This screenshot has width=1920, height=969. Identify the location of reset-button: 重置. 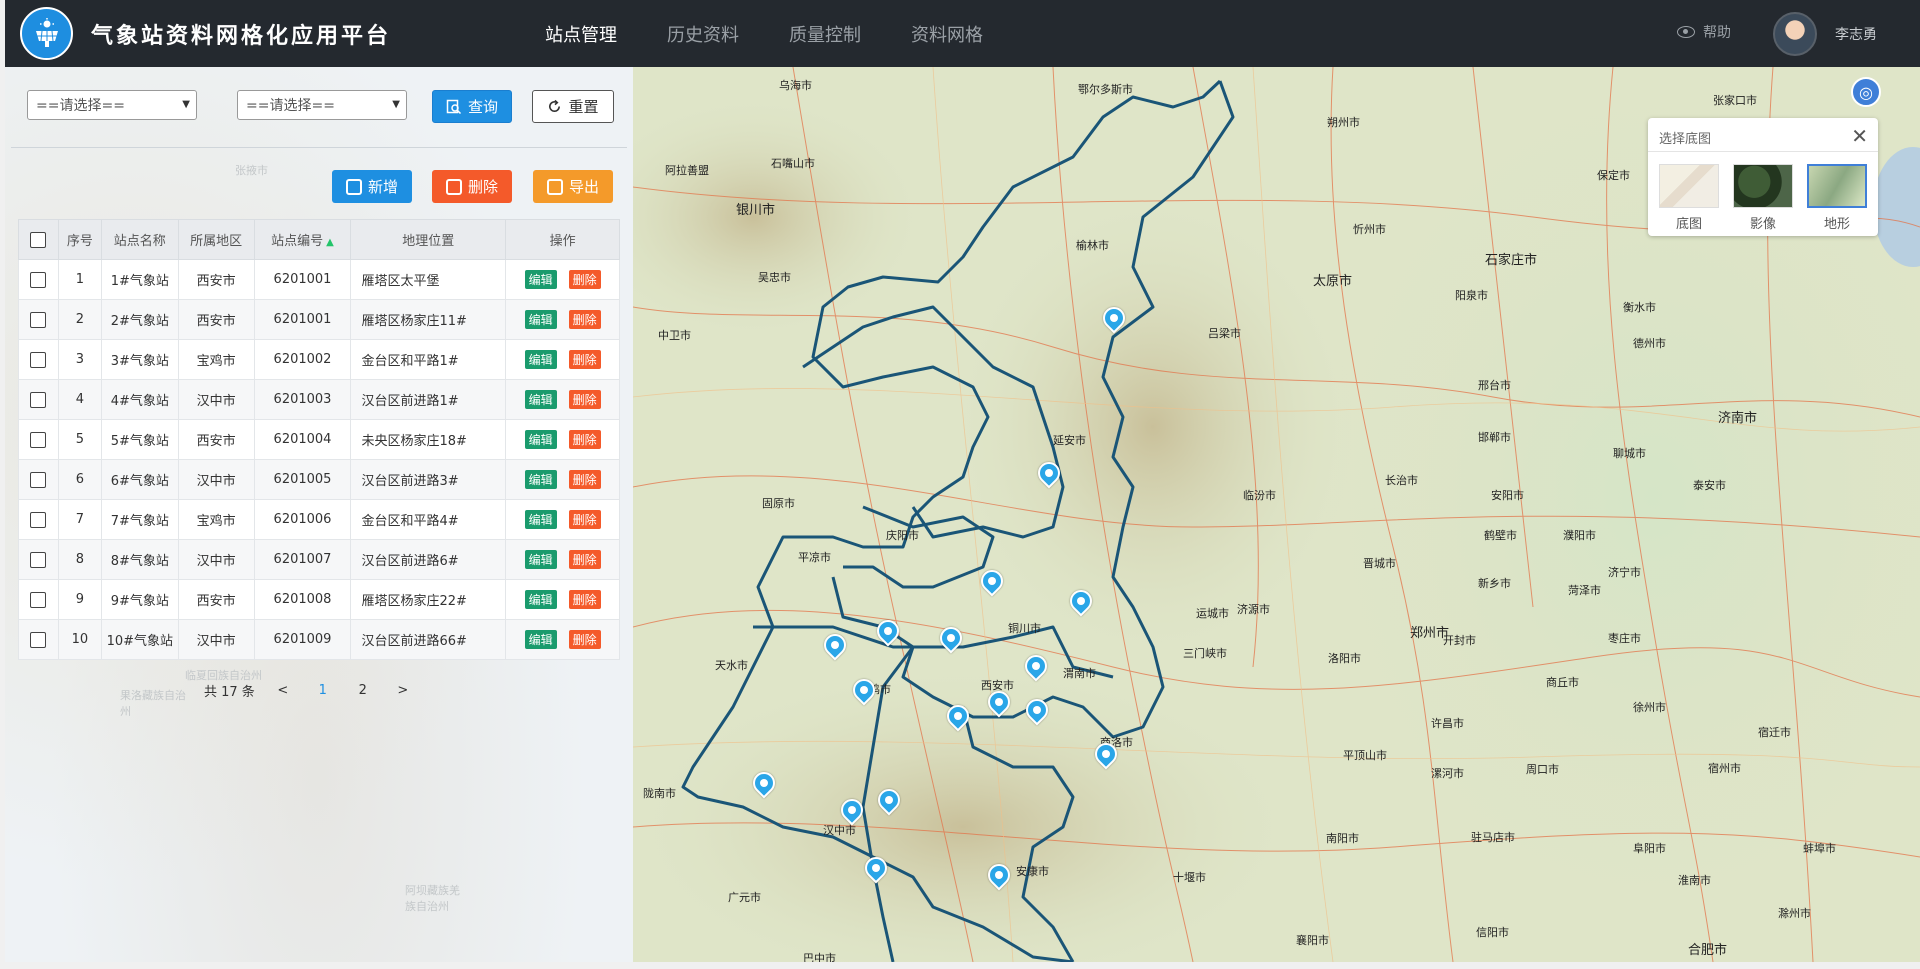
(573, 106).